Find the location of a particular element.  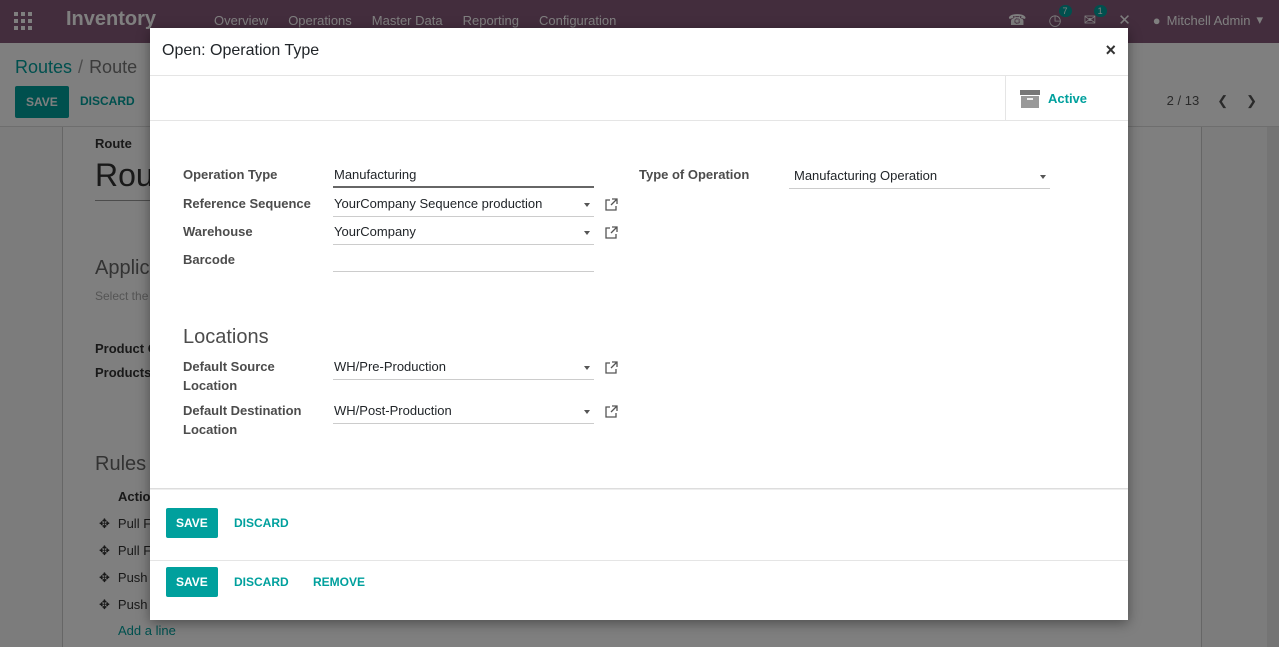

locations-title: Locations is located at coordinates (226, 337).